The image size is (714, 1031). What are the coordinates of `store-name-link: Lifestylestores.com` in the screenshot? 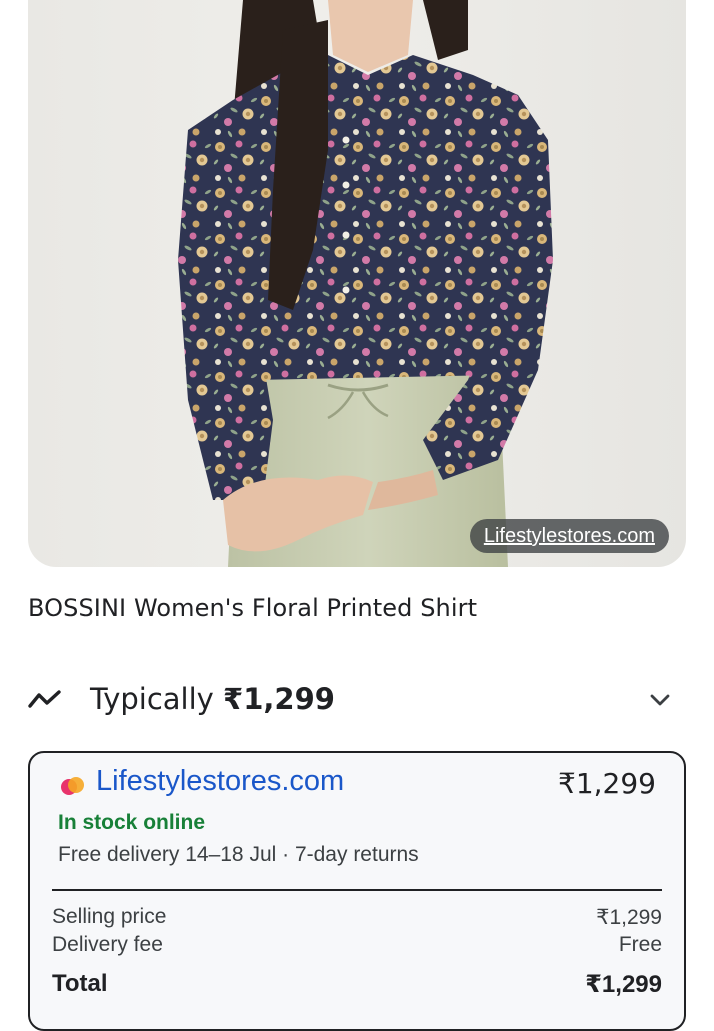 It's located at (220, 781).